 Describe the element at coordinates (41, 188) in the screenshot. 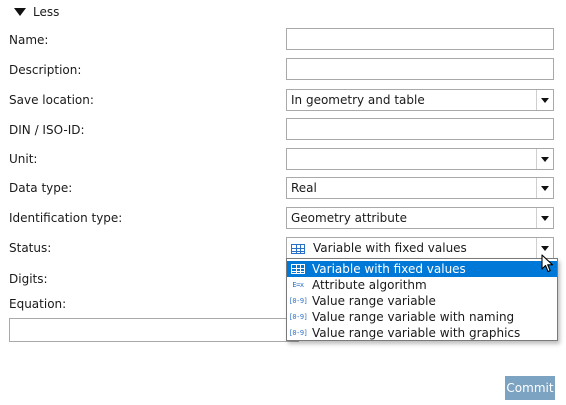

I see `data-type-label: Data type:` at that location.